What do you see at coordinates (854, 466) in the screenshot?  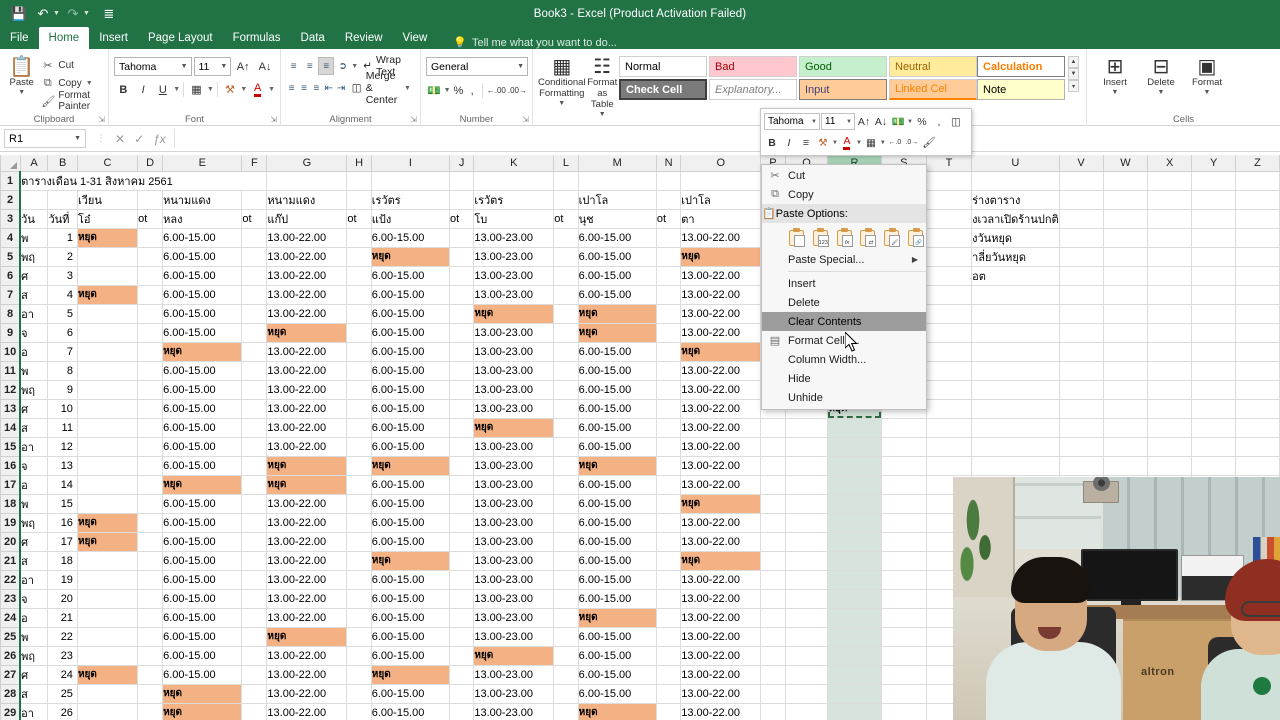 I see `cell-R16` at bounding box center [854, 466].